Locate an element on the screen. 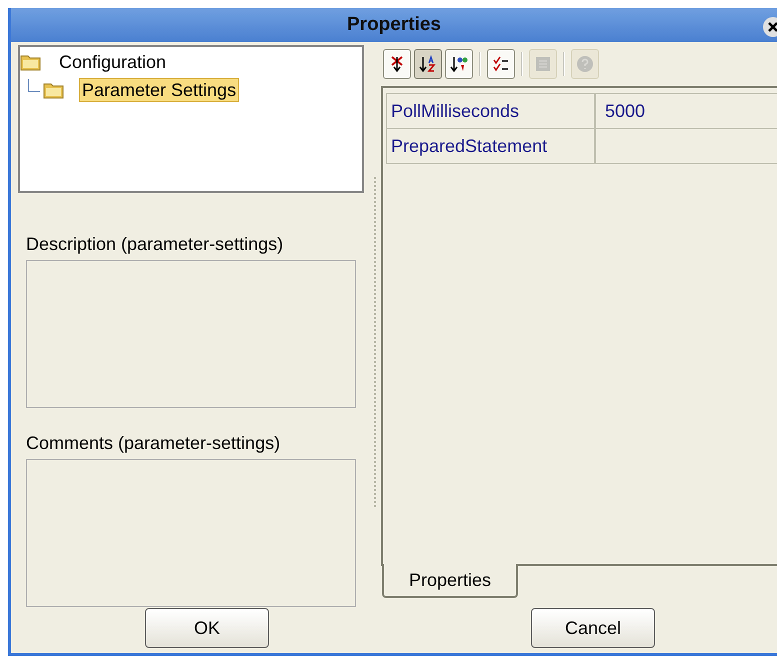 This screenshot has width=777, height=658. property-name: PreparedStatement is located at coordinates (491, 146).